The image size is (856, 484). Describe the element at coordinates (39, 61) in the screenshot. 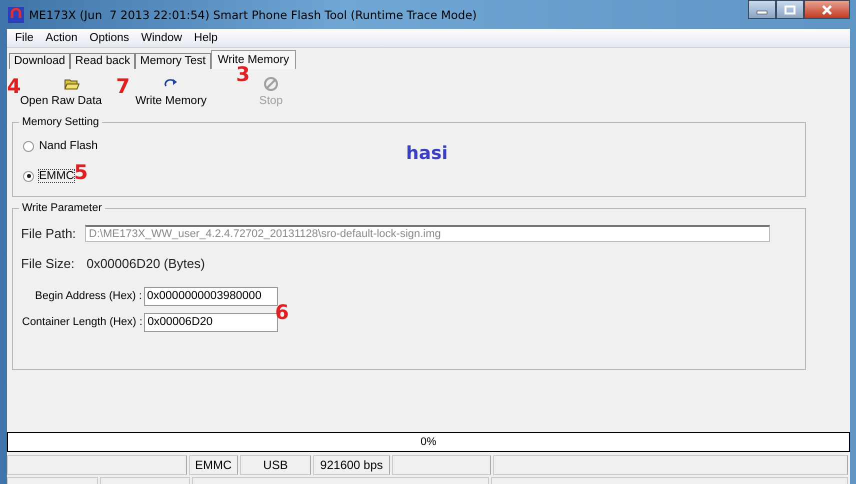

I see `tab: Download` at that location.